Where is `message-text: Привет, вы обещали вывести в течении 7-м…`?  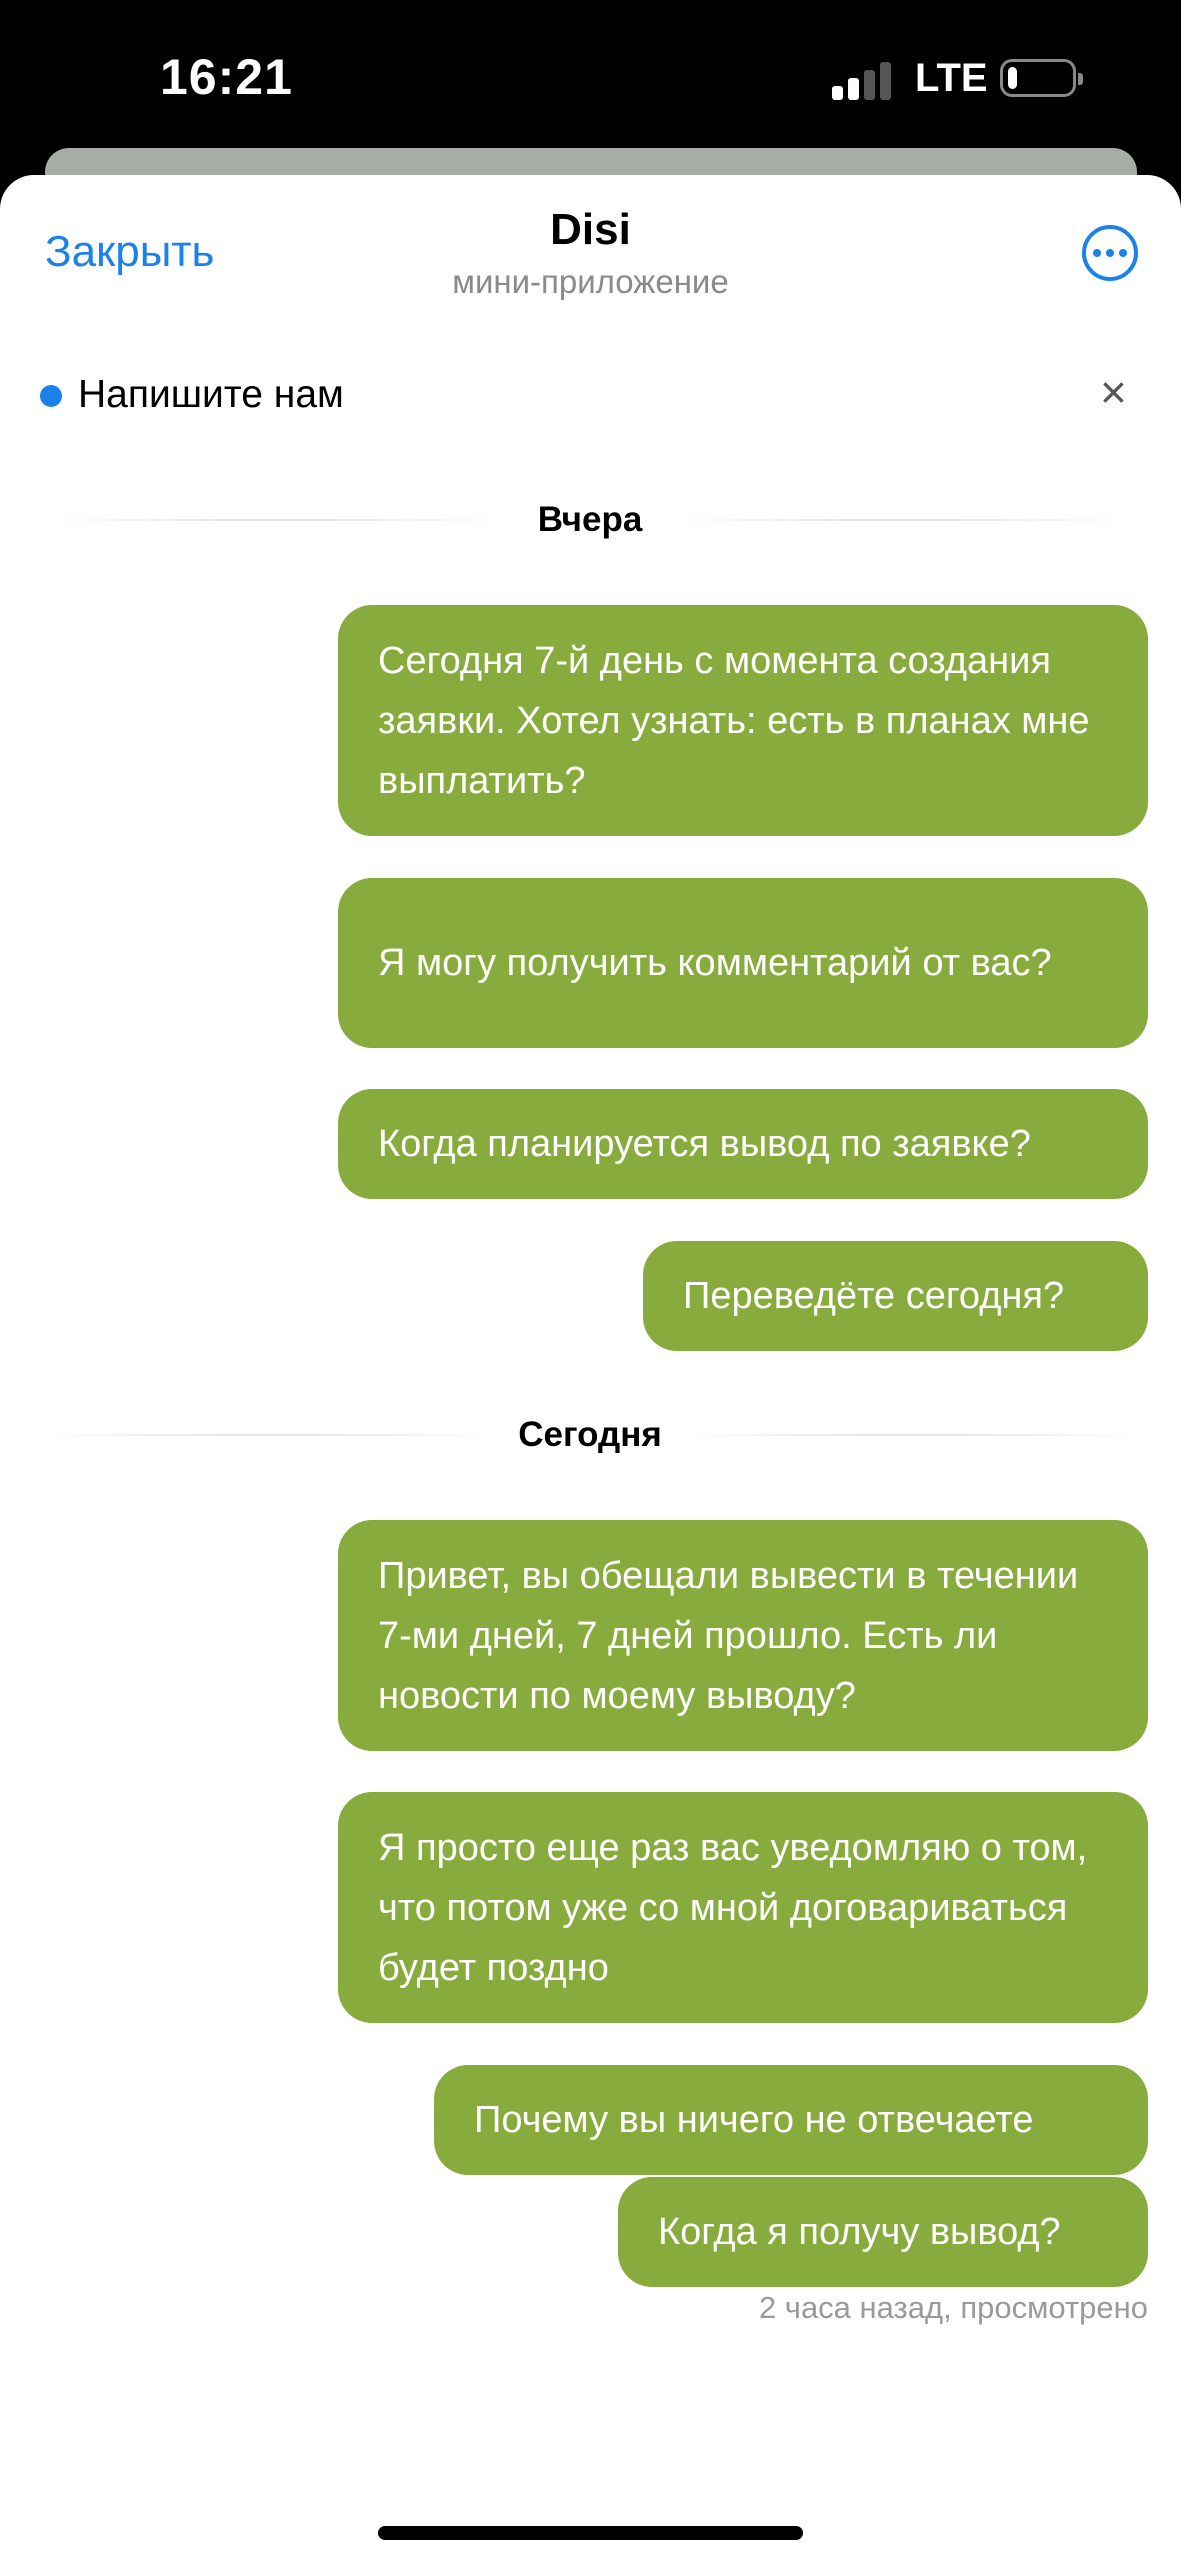
message-text: Привет, вы обещали вывести в течении 7-м… is located at coordinates (728, 1635).